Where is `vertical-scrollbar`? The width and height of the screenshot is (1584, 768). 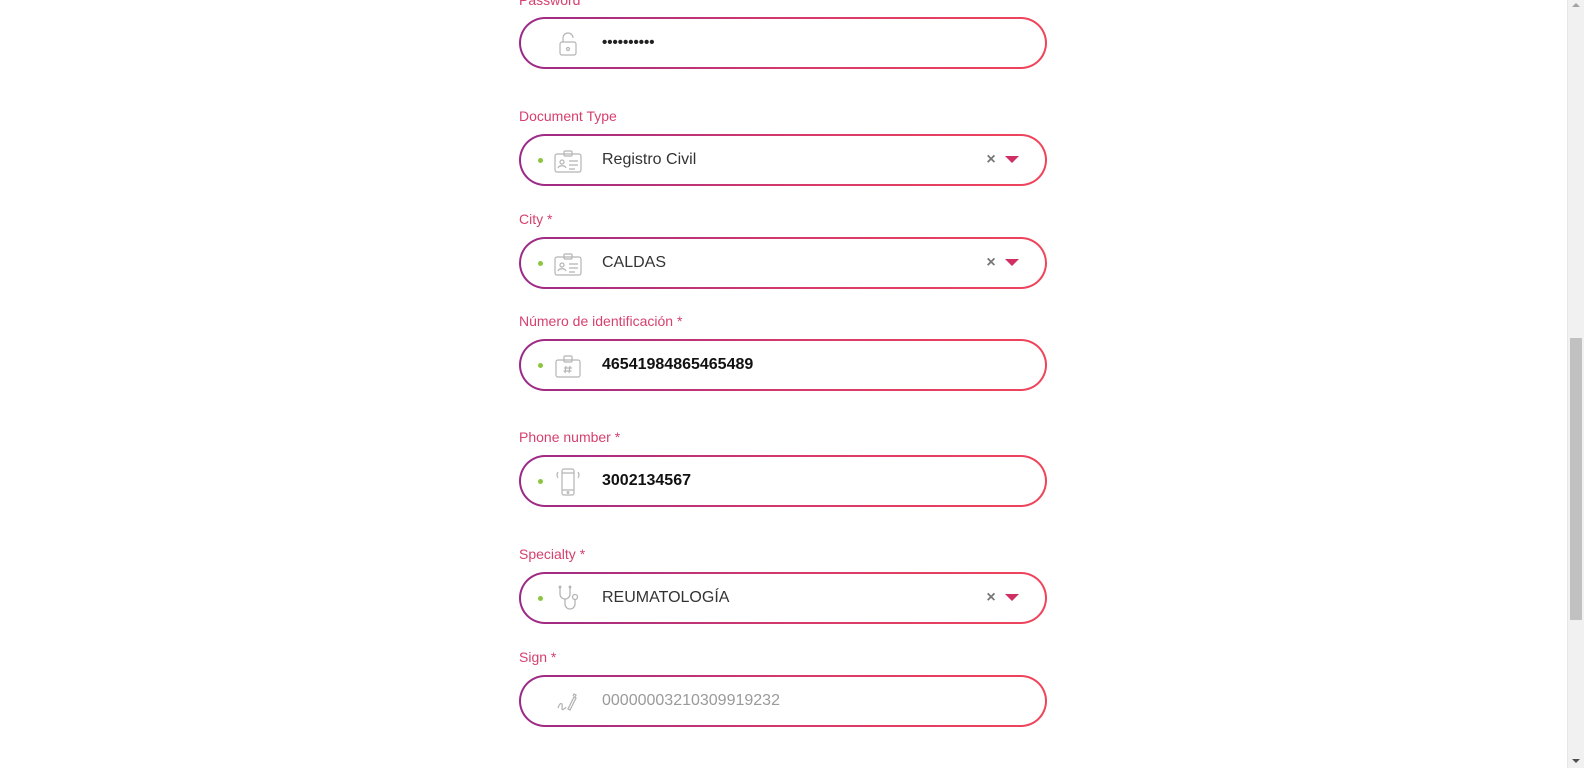
vertical-scrollbar is located at coordinates (1575, 384).